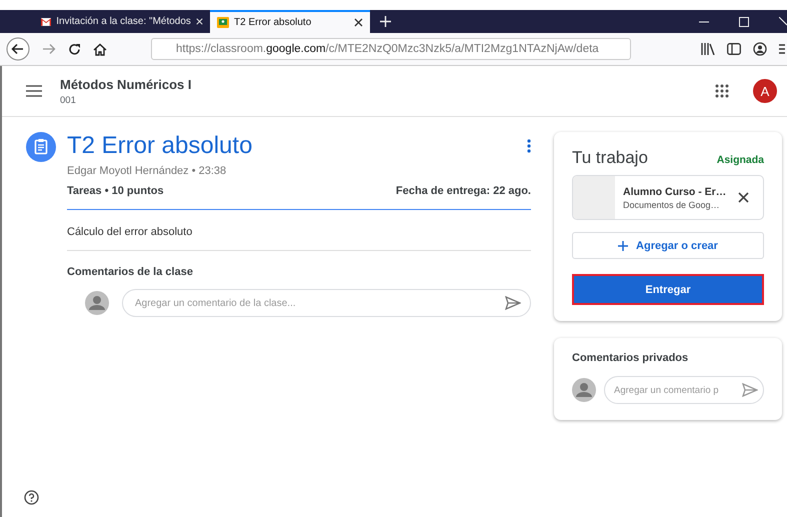 Image resolution: width=787 pixels, height=517 pixels. I want to click on address-bar: https://classroom.google.com/c/MTE2NzQ0Mzc3Nzk5/a/MTI2Mzg1NTAzNjAw/deta, so click(391, 49).